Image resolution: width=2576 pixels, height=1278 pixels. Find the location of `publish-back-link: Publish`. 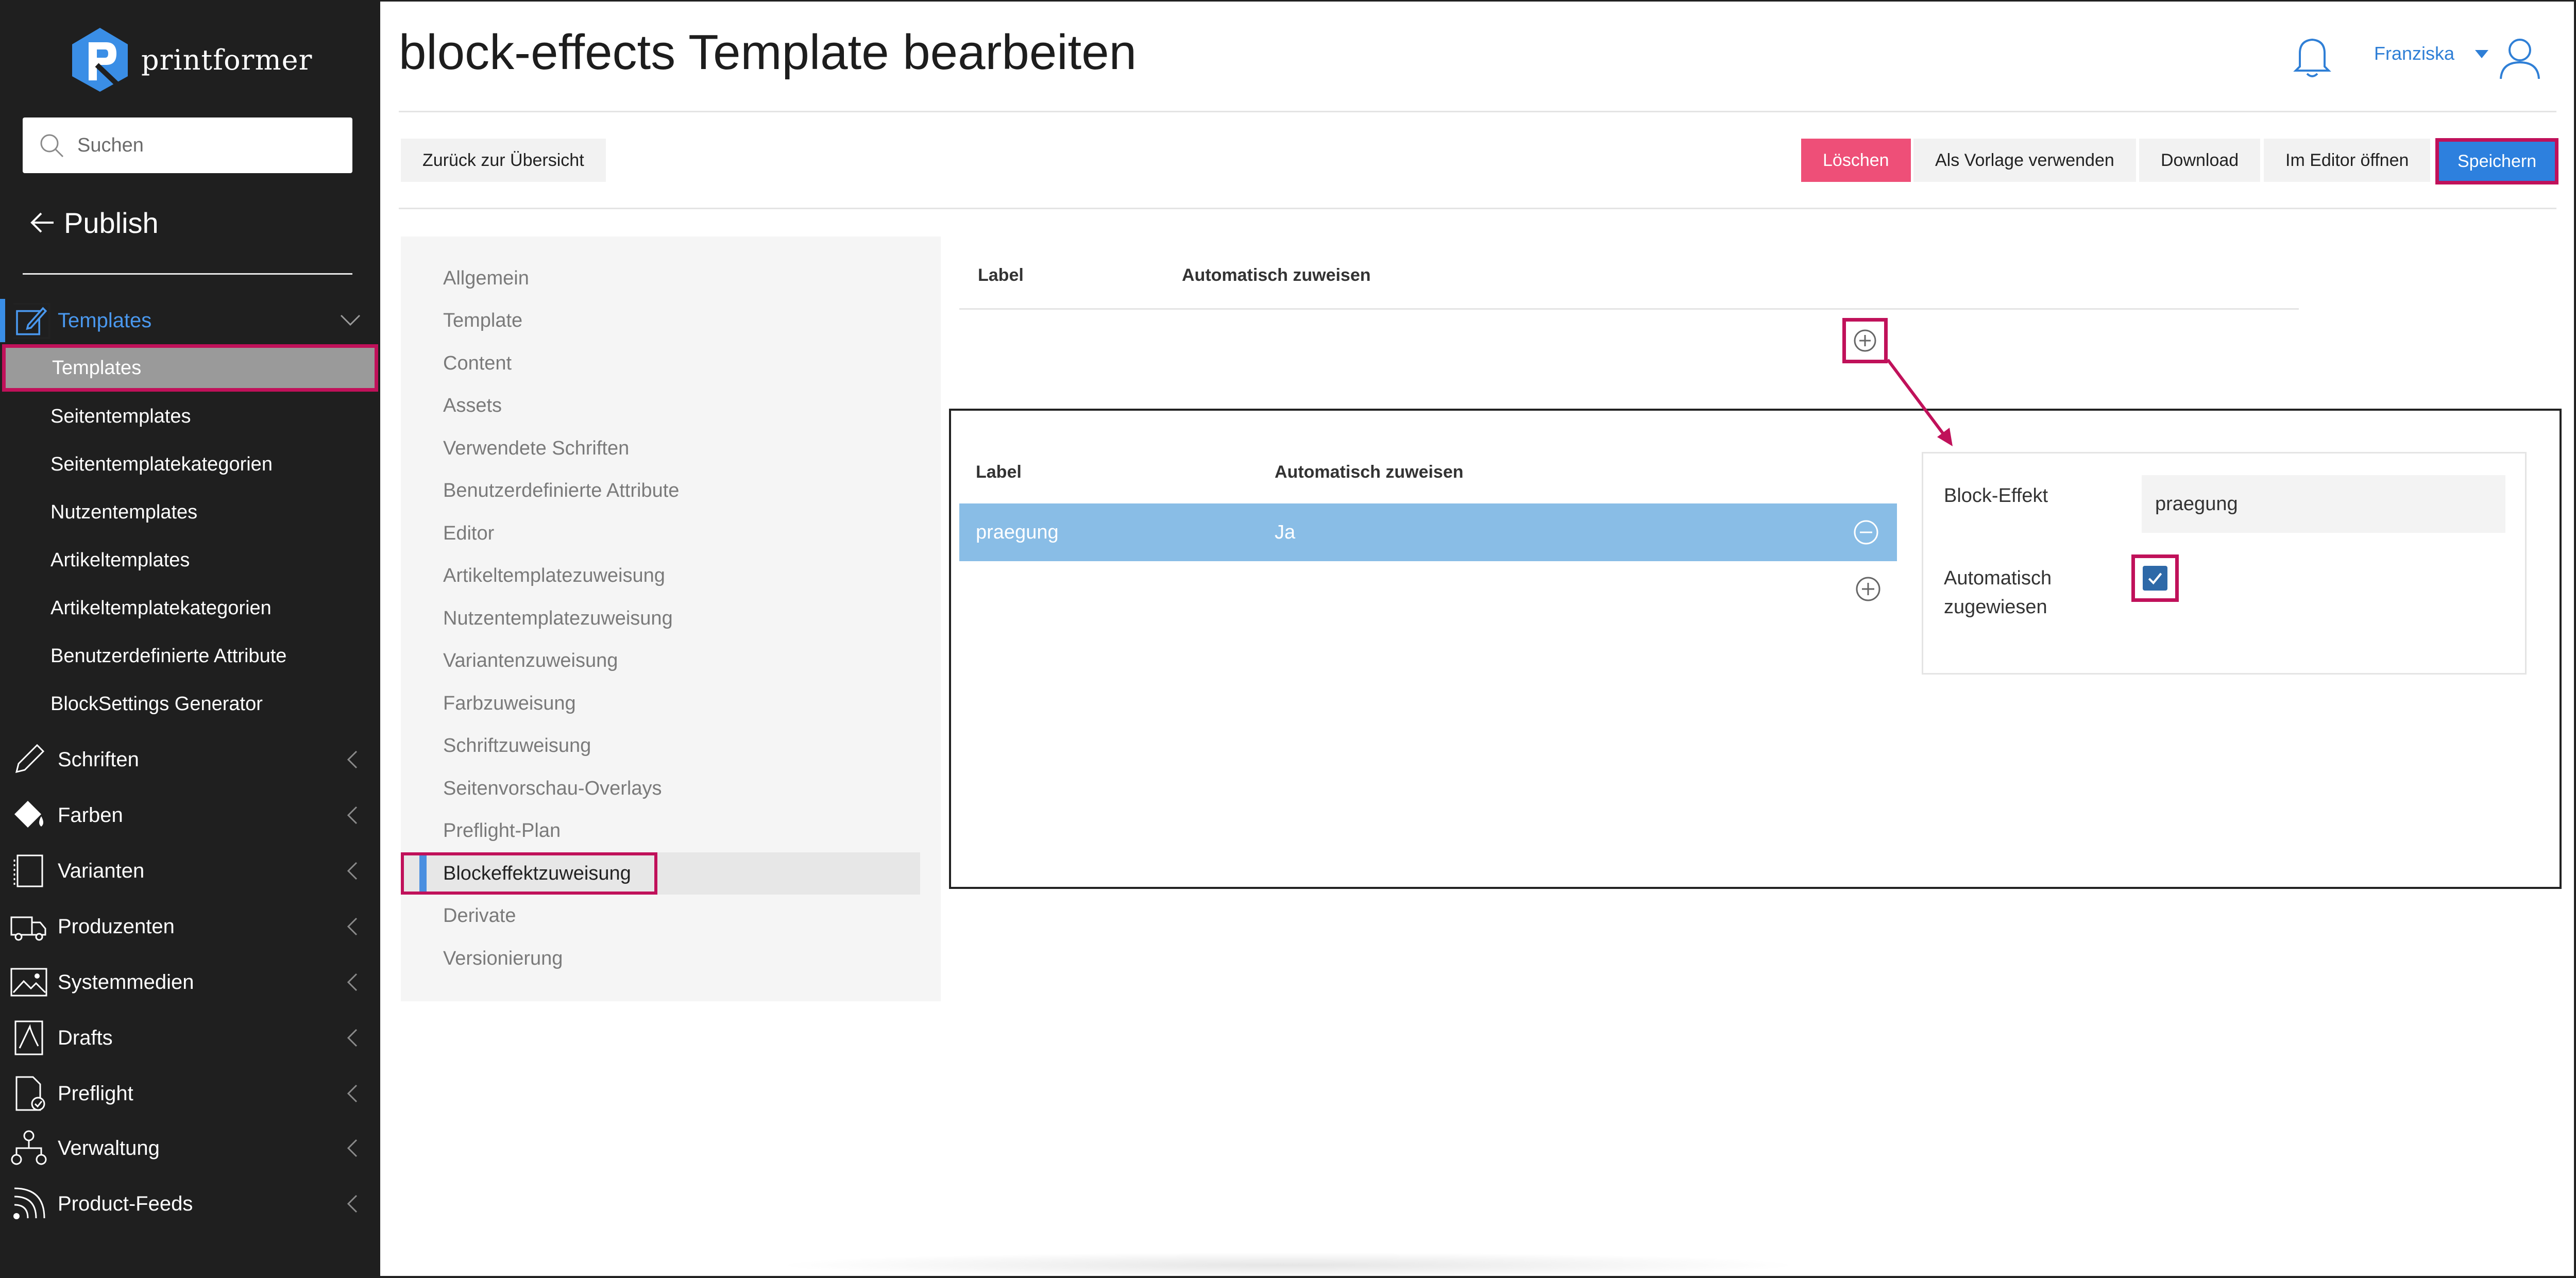

publish-back-link: Publish is located at coordinates (94, 223).